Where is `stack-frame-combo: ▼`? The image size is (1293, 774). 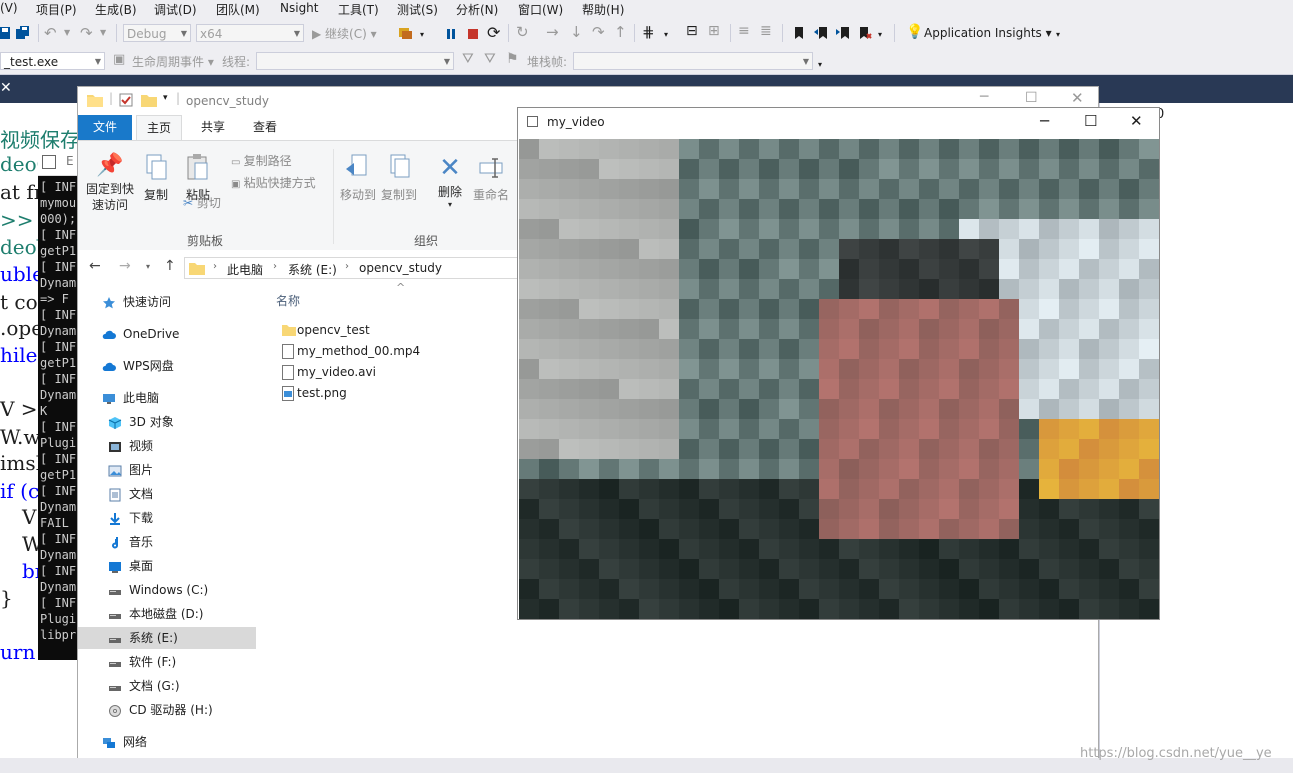
stack-frame-combo: ▼ is located at coordinates (693, 61).